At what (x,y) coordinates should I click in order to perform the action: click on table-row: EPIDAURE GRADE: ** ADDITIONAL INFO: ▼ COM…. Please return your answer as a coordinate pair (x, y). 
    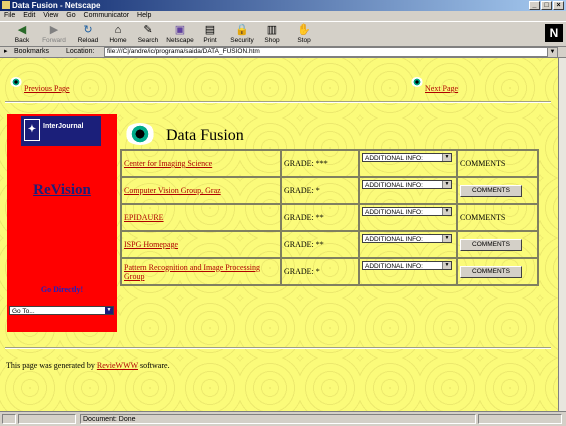
    Looking at the image, I should click on (329, 217).